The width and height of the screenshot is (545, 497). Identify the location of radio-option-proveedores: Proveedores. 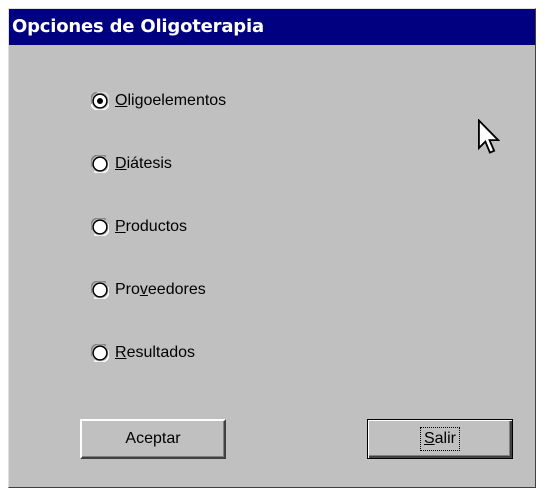
(148, 290).